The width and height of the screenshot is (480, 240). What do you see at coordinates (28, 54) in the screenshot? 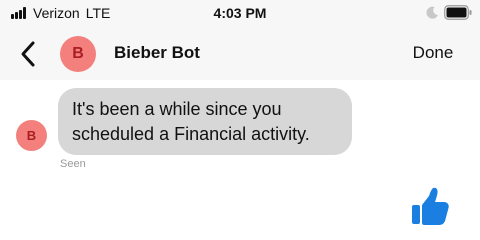
I see `chevron-left-icon` at bounding box center [28, 54].